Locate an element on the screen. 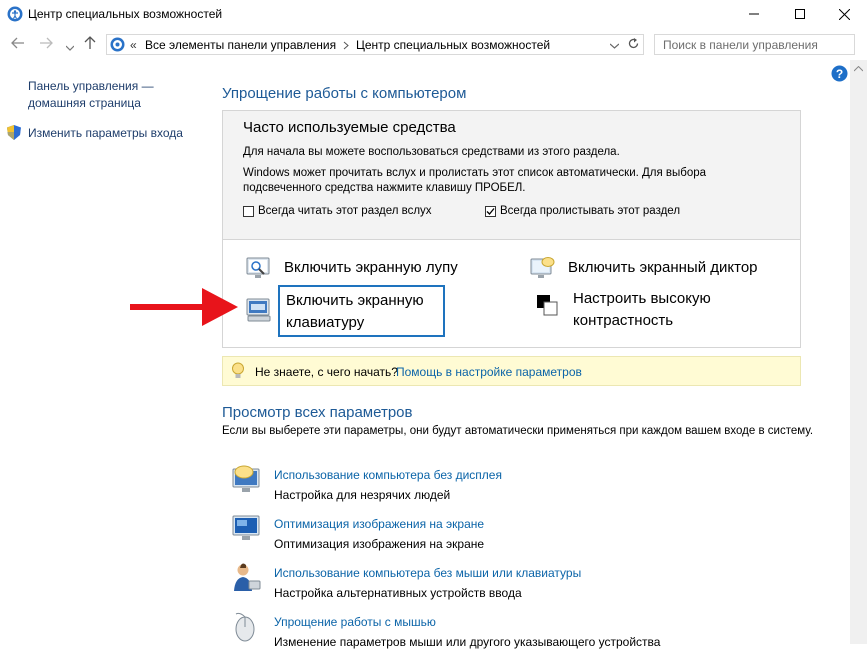 The image size is (867, 649). on-screen-keyboard-icon is located at coordinates (258, 310).